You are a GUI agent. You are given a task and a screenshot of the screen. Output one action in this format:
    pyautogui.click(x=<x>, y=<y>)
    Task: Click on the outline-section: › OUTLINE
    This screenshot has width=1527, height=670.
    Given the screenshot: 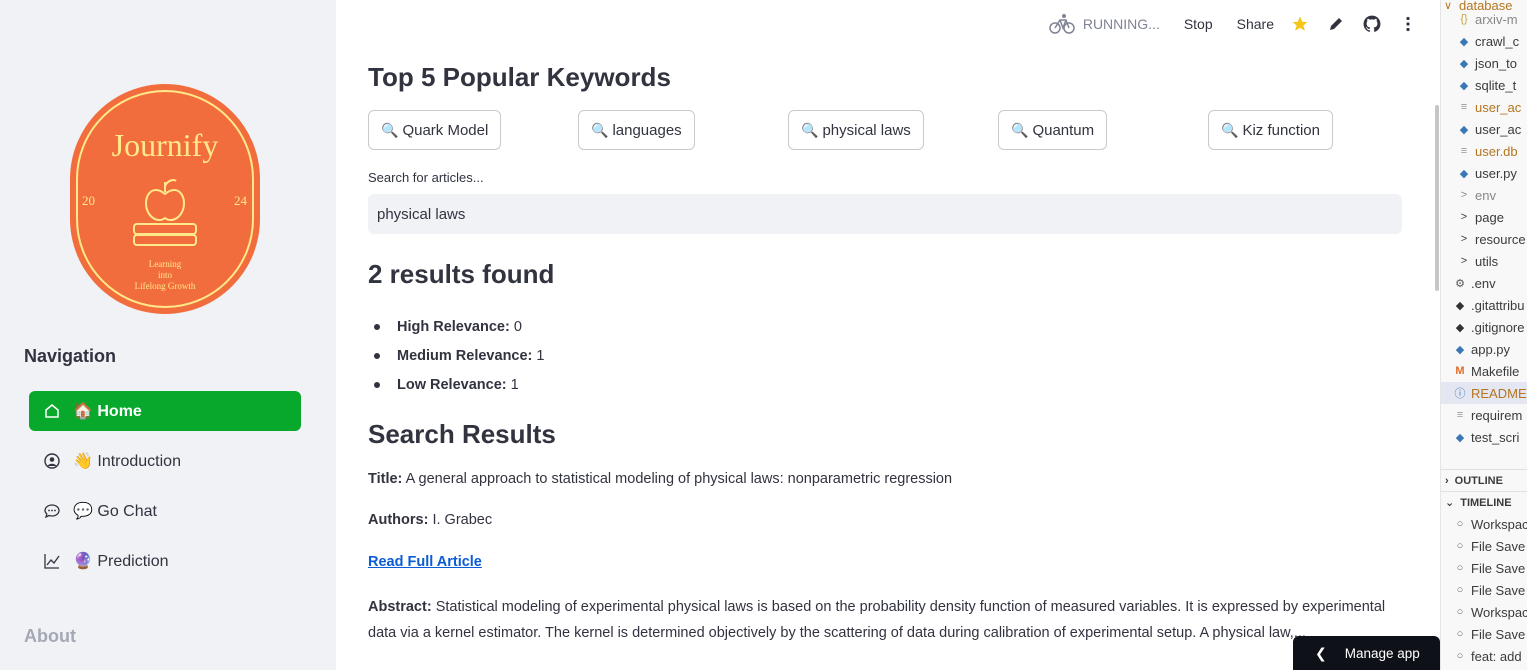 What is the action you would take?
    pyautogui.click(x=1484, y=480)
    